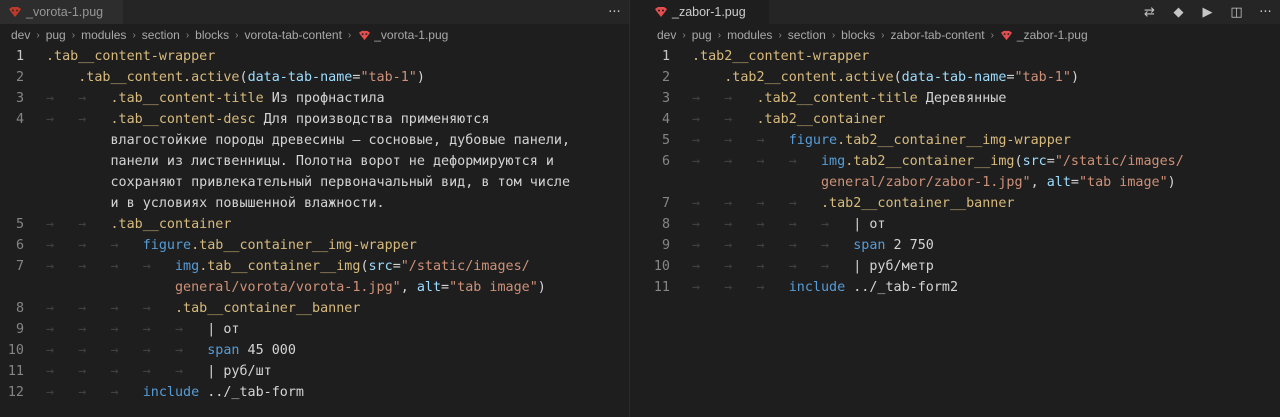  Describe the element at coordinates (963, 224) in the screenshot. I see `code-line: 8 → → → → → | от` at that location.